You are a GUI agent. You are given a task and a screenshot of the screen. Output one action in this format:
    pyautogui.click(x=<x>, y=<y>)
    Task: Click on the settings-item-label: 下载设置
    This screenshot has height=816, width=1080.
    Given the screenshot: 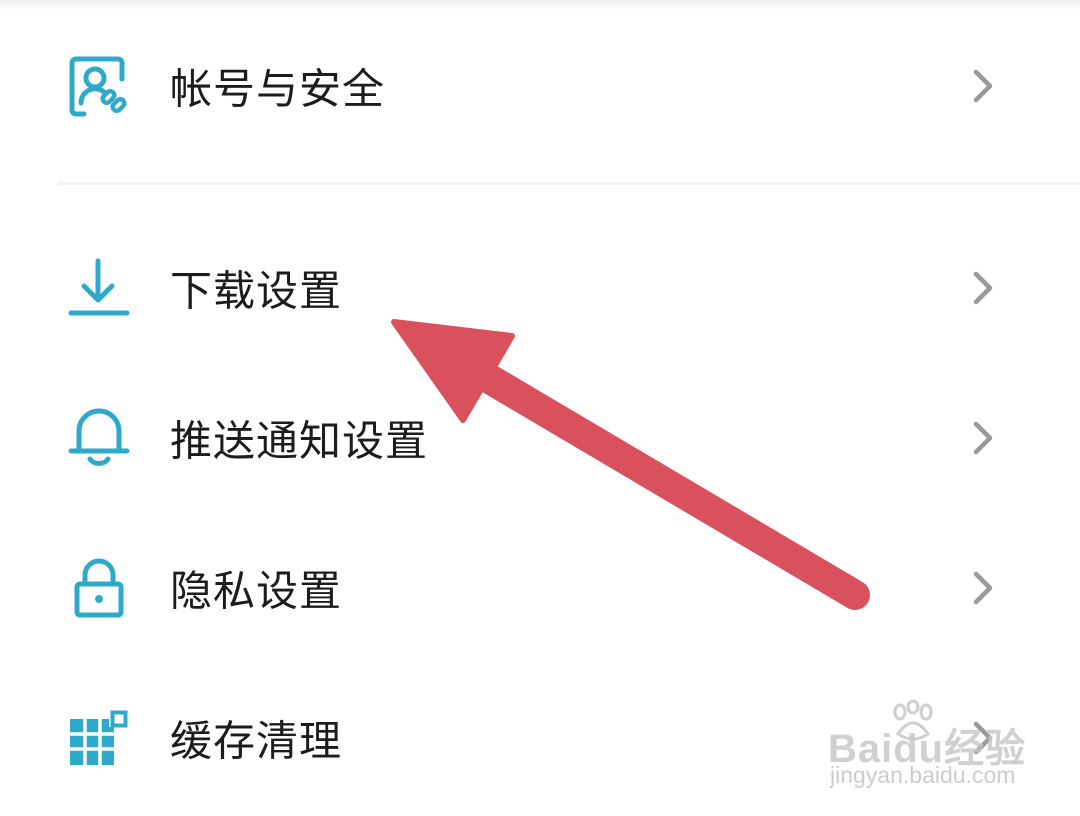 What is the action you would take?
    pyautogui.click(x=256, y=291)
    